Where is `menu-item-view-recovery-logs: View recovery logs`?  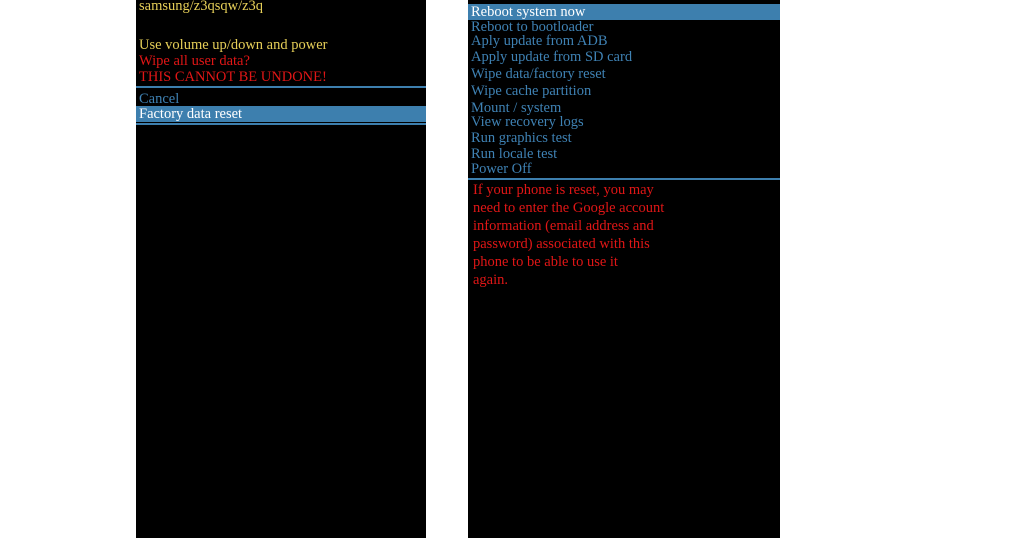 menu-item-view-recovery-logs: View recovery logs is located at coordinates (526, 122).